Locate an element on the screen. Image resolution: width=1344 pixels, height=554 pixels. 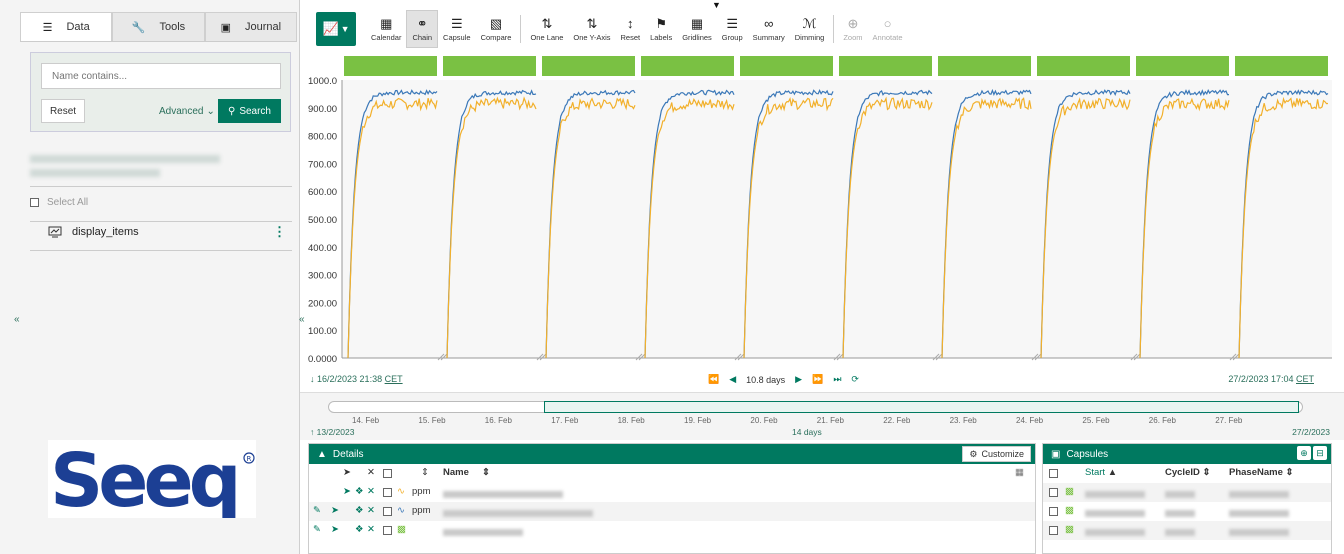
list-item-display-items: display_items ⋮ is located at coordinates (170, 232).